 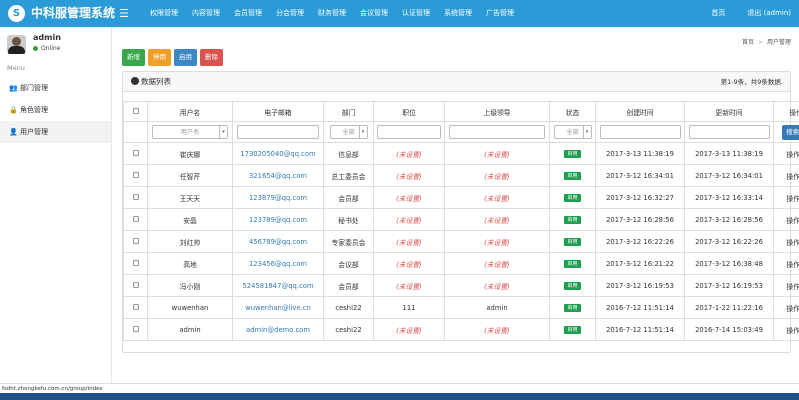 What do you see at coordinates (718, 13) in the screenshot?
I see `home-link: 首页` at bounding box center [718, 13].